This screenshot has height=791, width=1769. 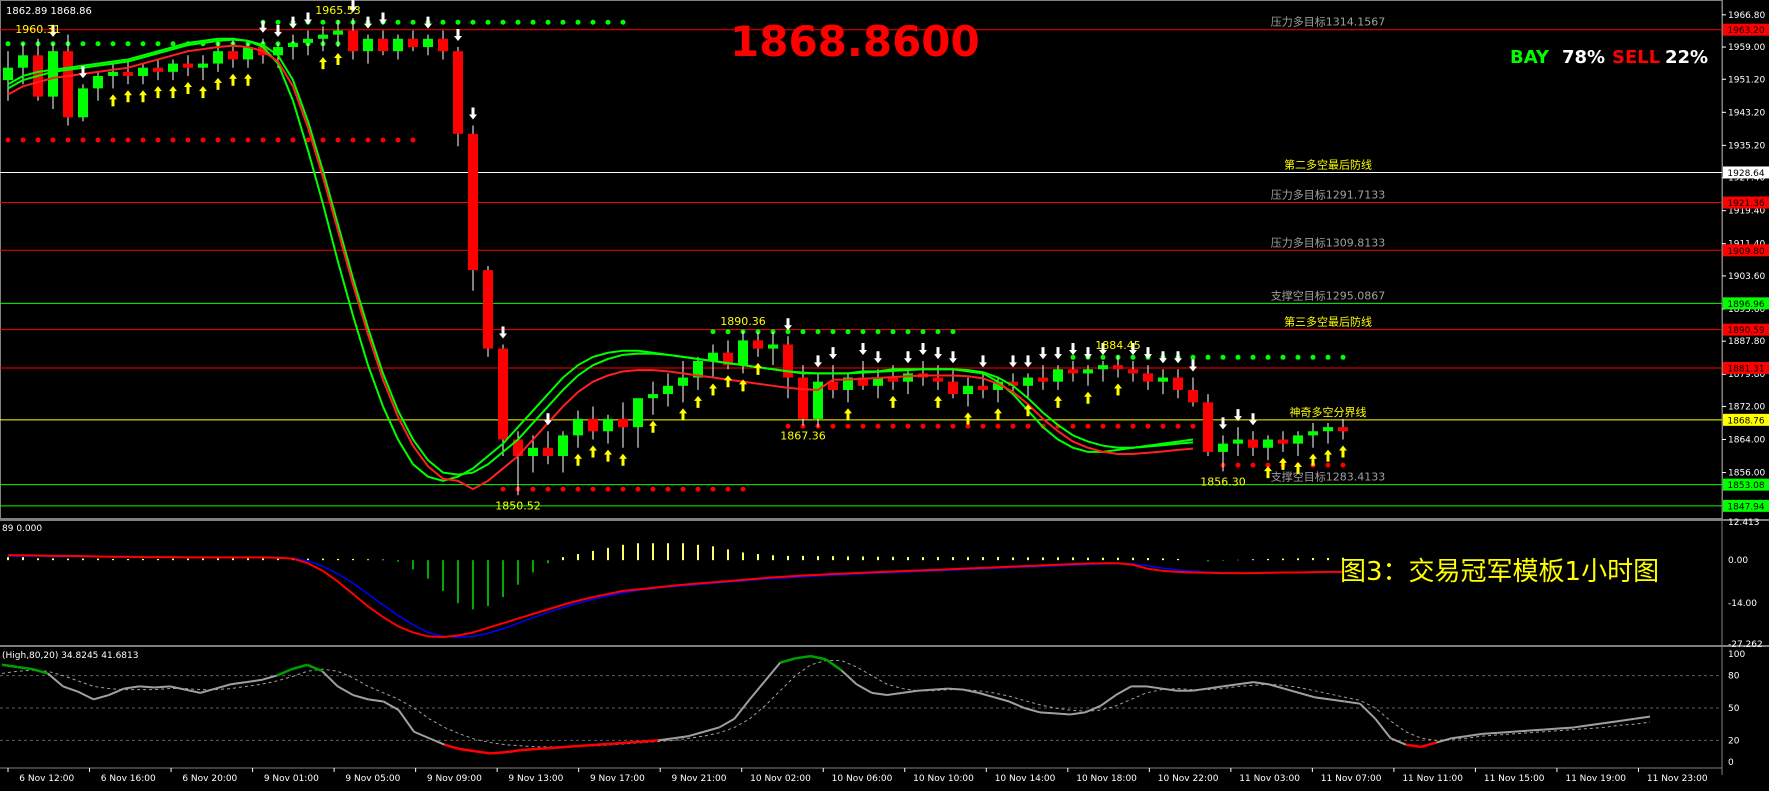 I want to click on time-tick-label: 11 Nov 11:00, so click(x=1432, y=779).